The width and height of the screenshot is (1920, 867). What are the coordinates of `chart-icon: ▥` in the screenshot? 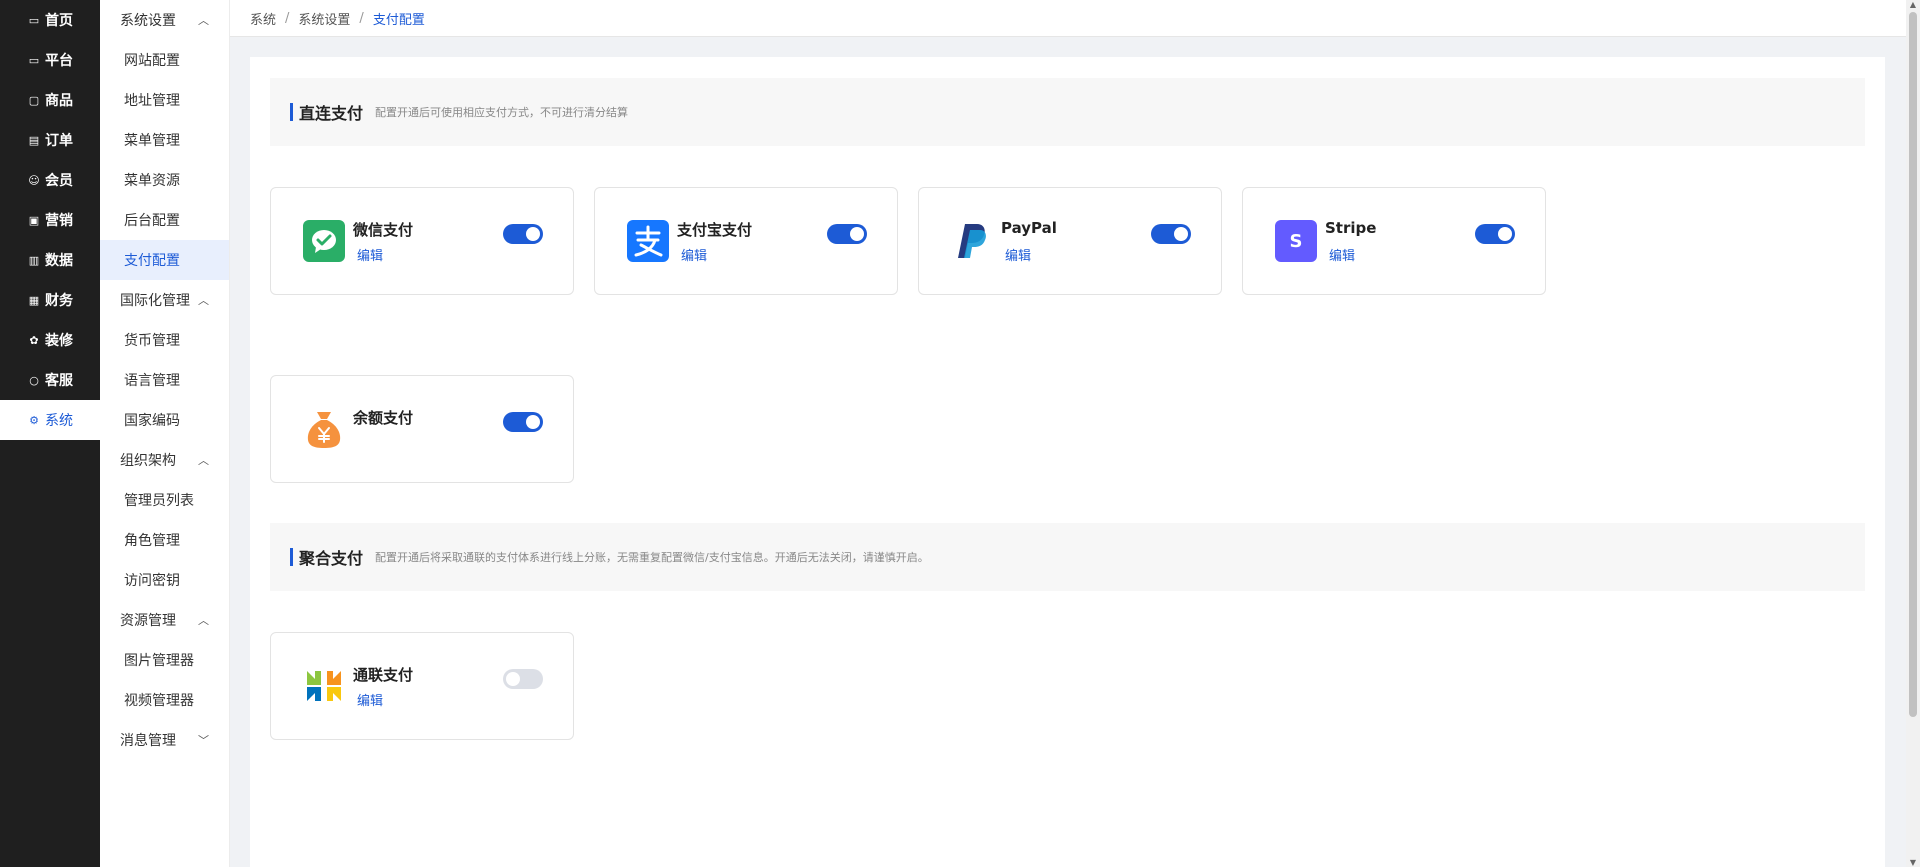 It's located at (34, 260).